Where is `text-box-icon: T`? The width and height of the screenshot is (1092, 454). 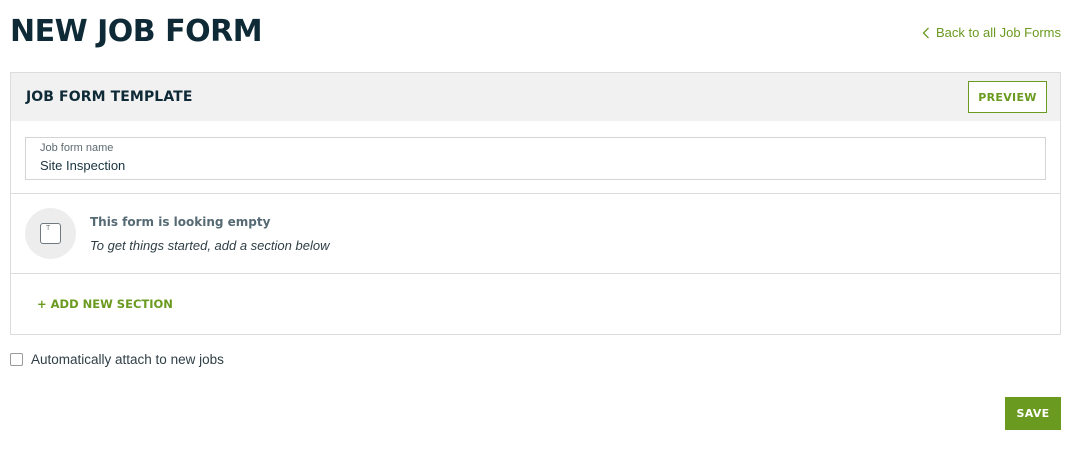 text-box-icon: T is located at coordinates (50, 233).